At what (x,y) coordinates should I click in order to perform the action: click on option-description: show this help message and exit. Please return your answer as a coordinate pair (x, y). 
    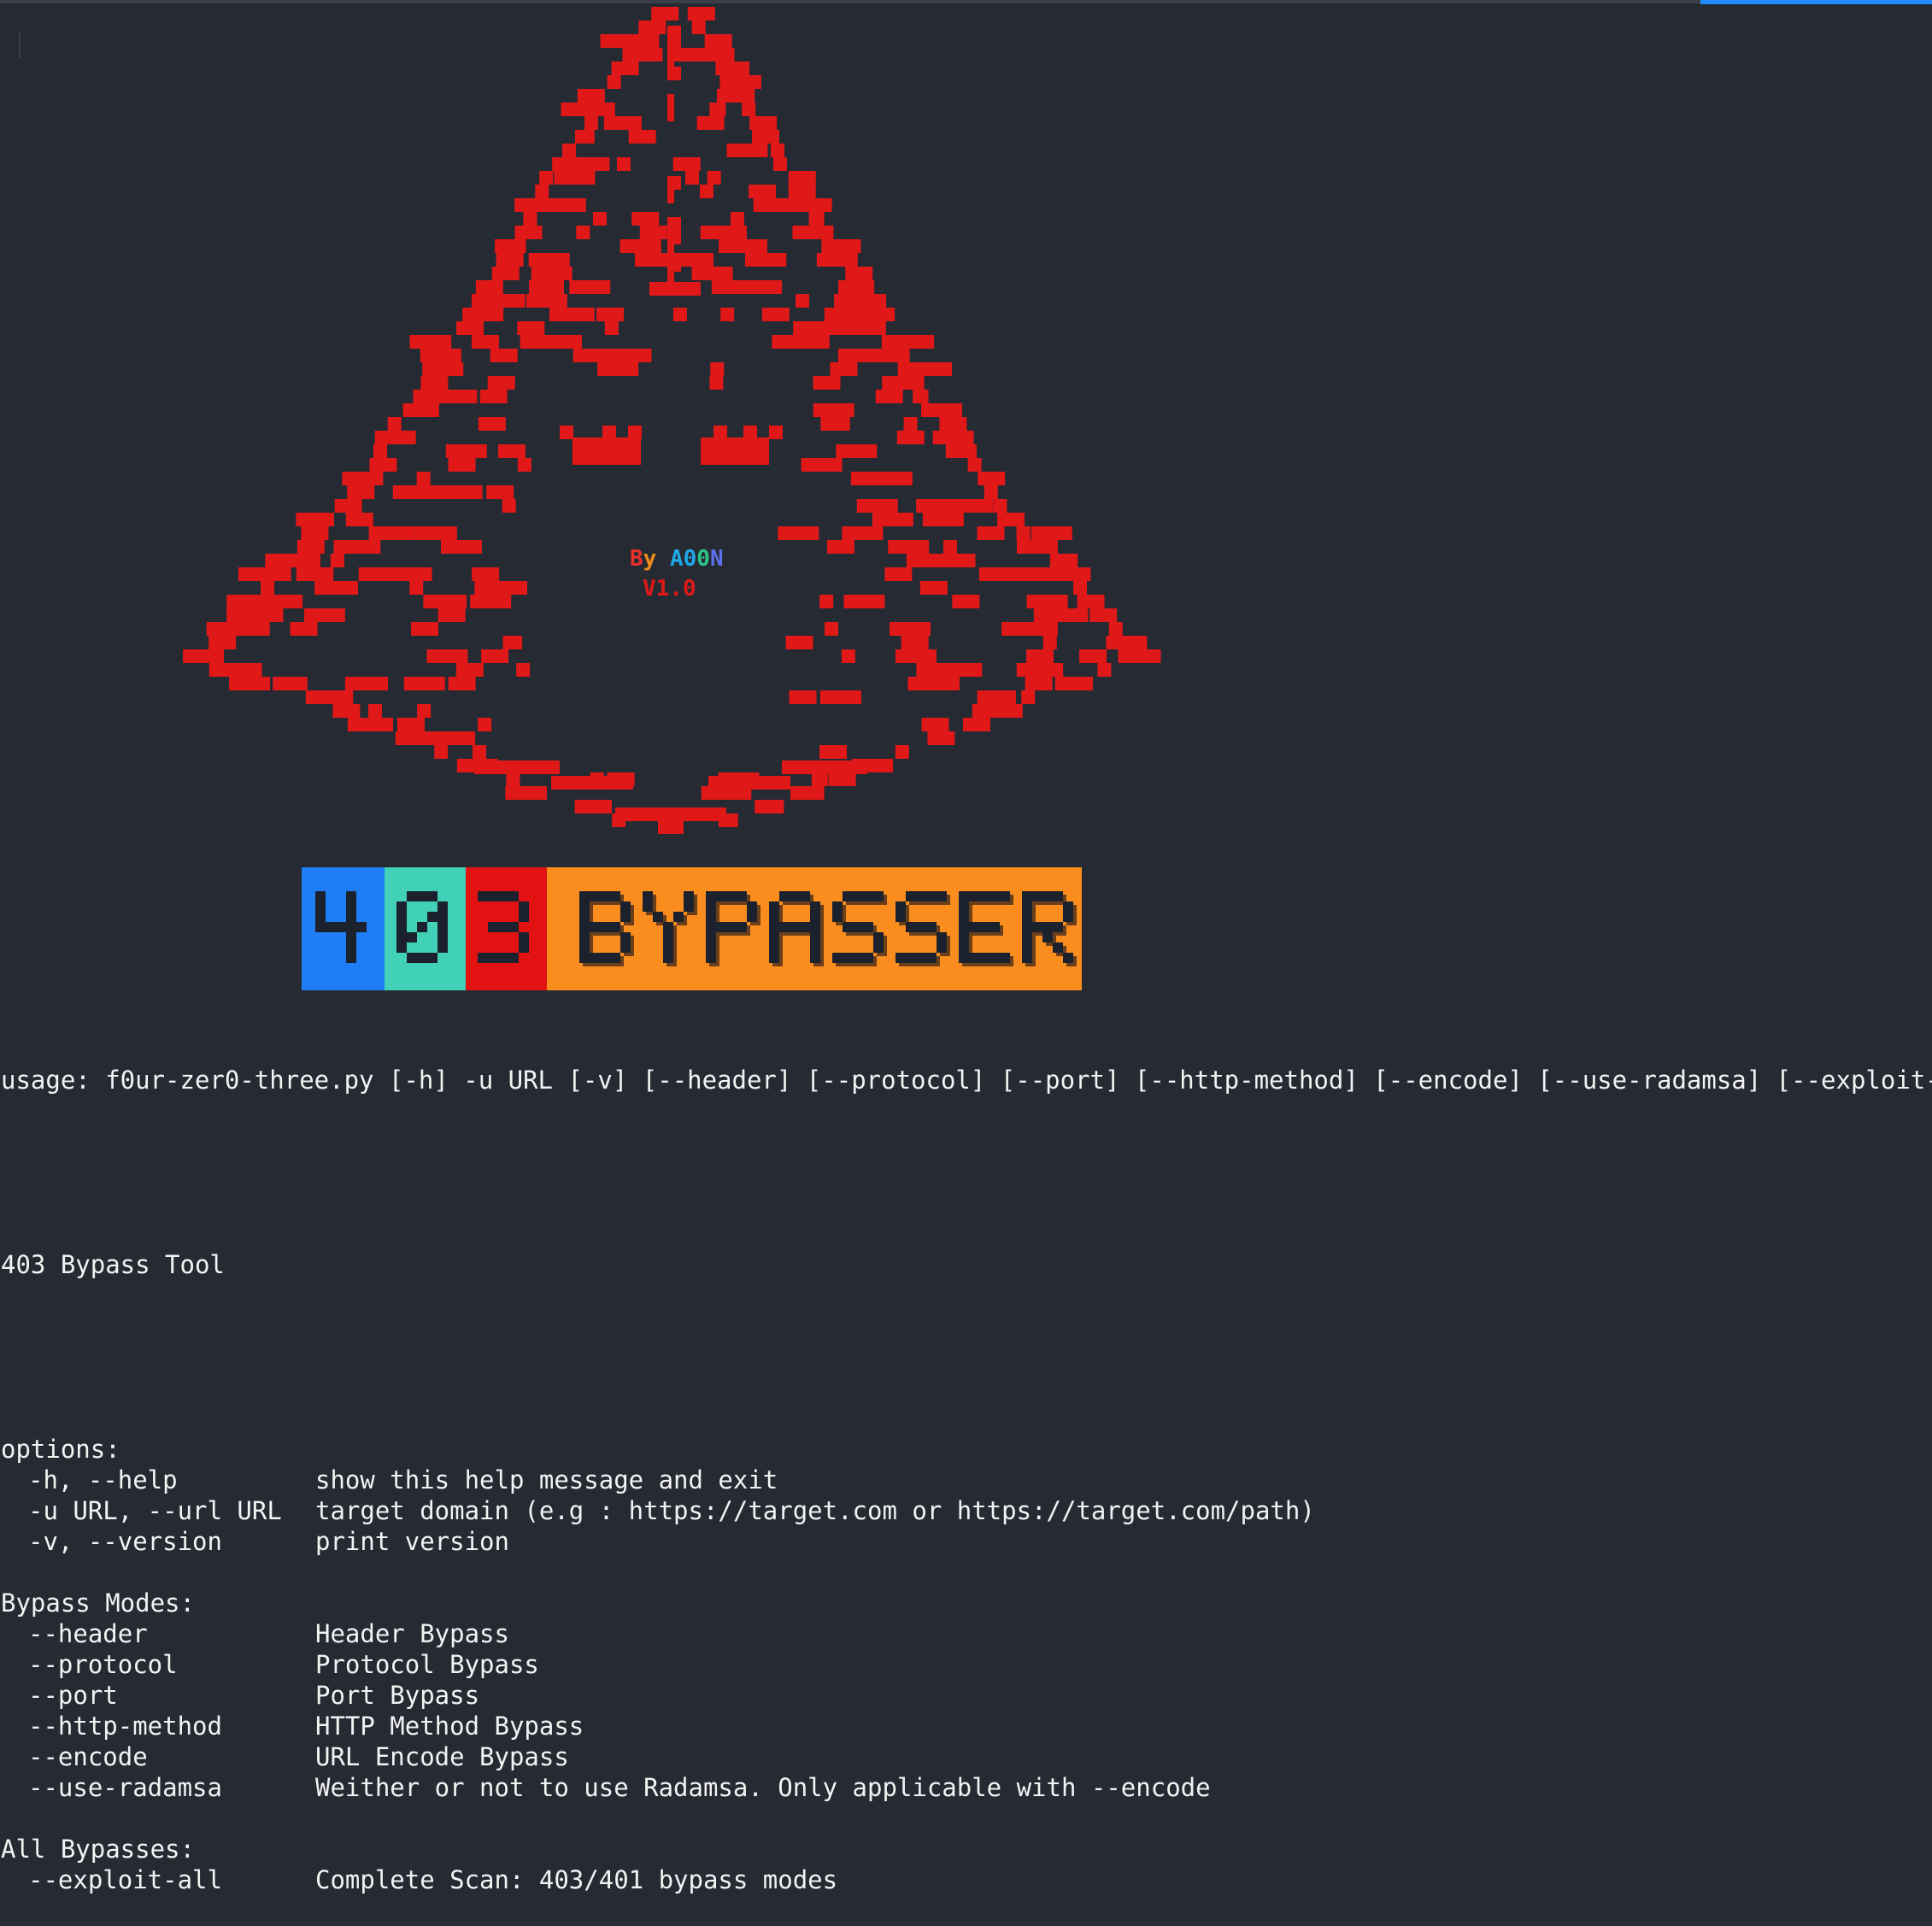
    Looking at the image, I should click on (546, 1479).